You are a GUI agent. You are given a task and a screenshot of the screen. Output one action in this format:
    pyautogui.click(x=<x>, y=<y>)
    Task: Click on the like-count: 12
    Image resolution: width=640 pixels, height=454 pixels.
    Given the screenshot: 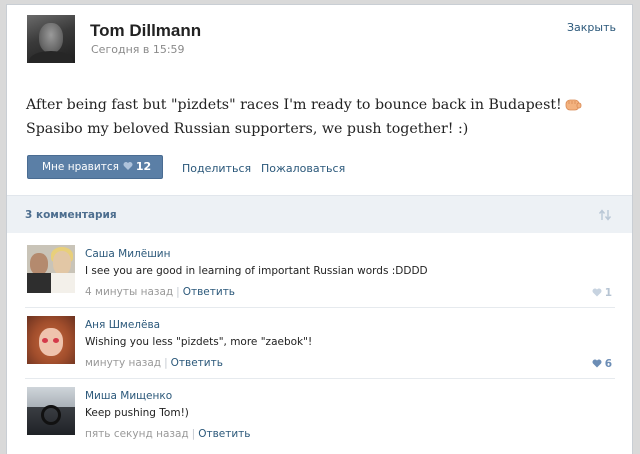 What is the action you would take?
    pyautogui.click(x=143, y=166)
    